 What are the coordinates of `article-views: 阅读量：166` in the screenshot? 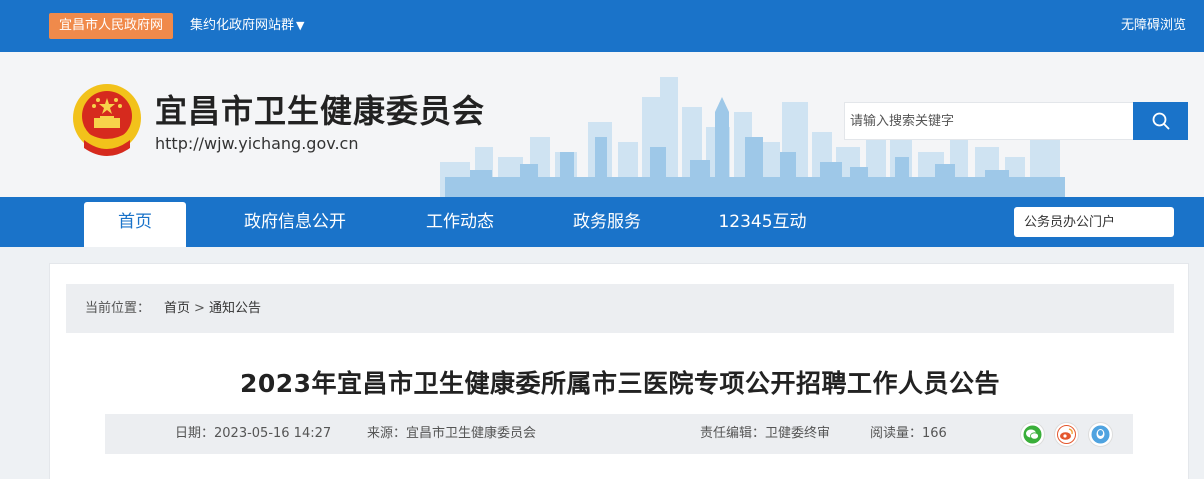 It's located at (908, 433).